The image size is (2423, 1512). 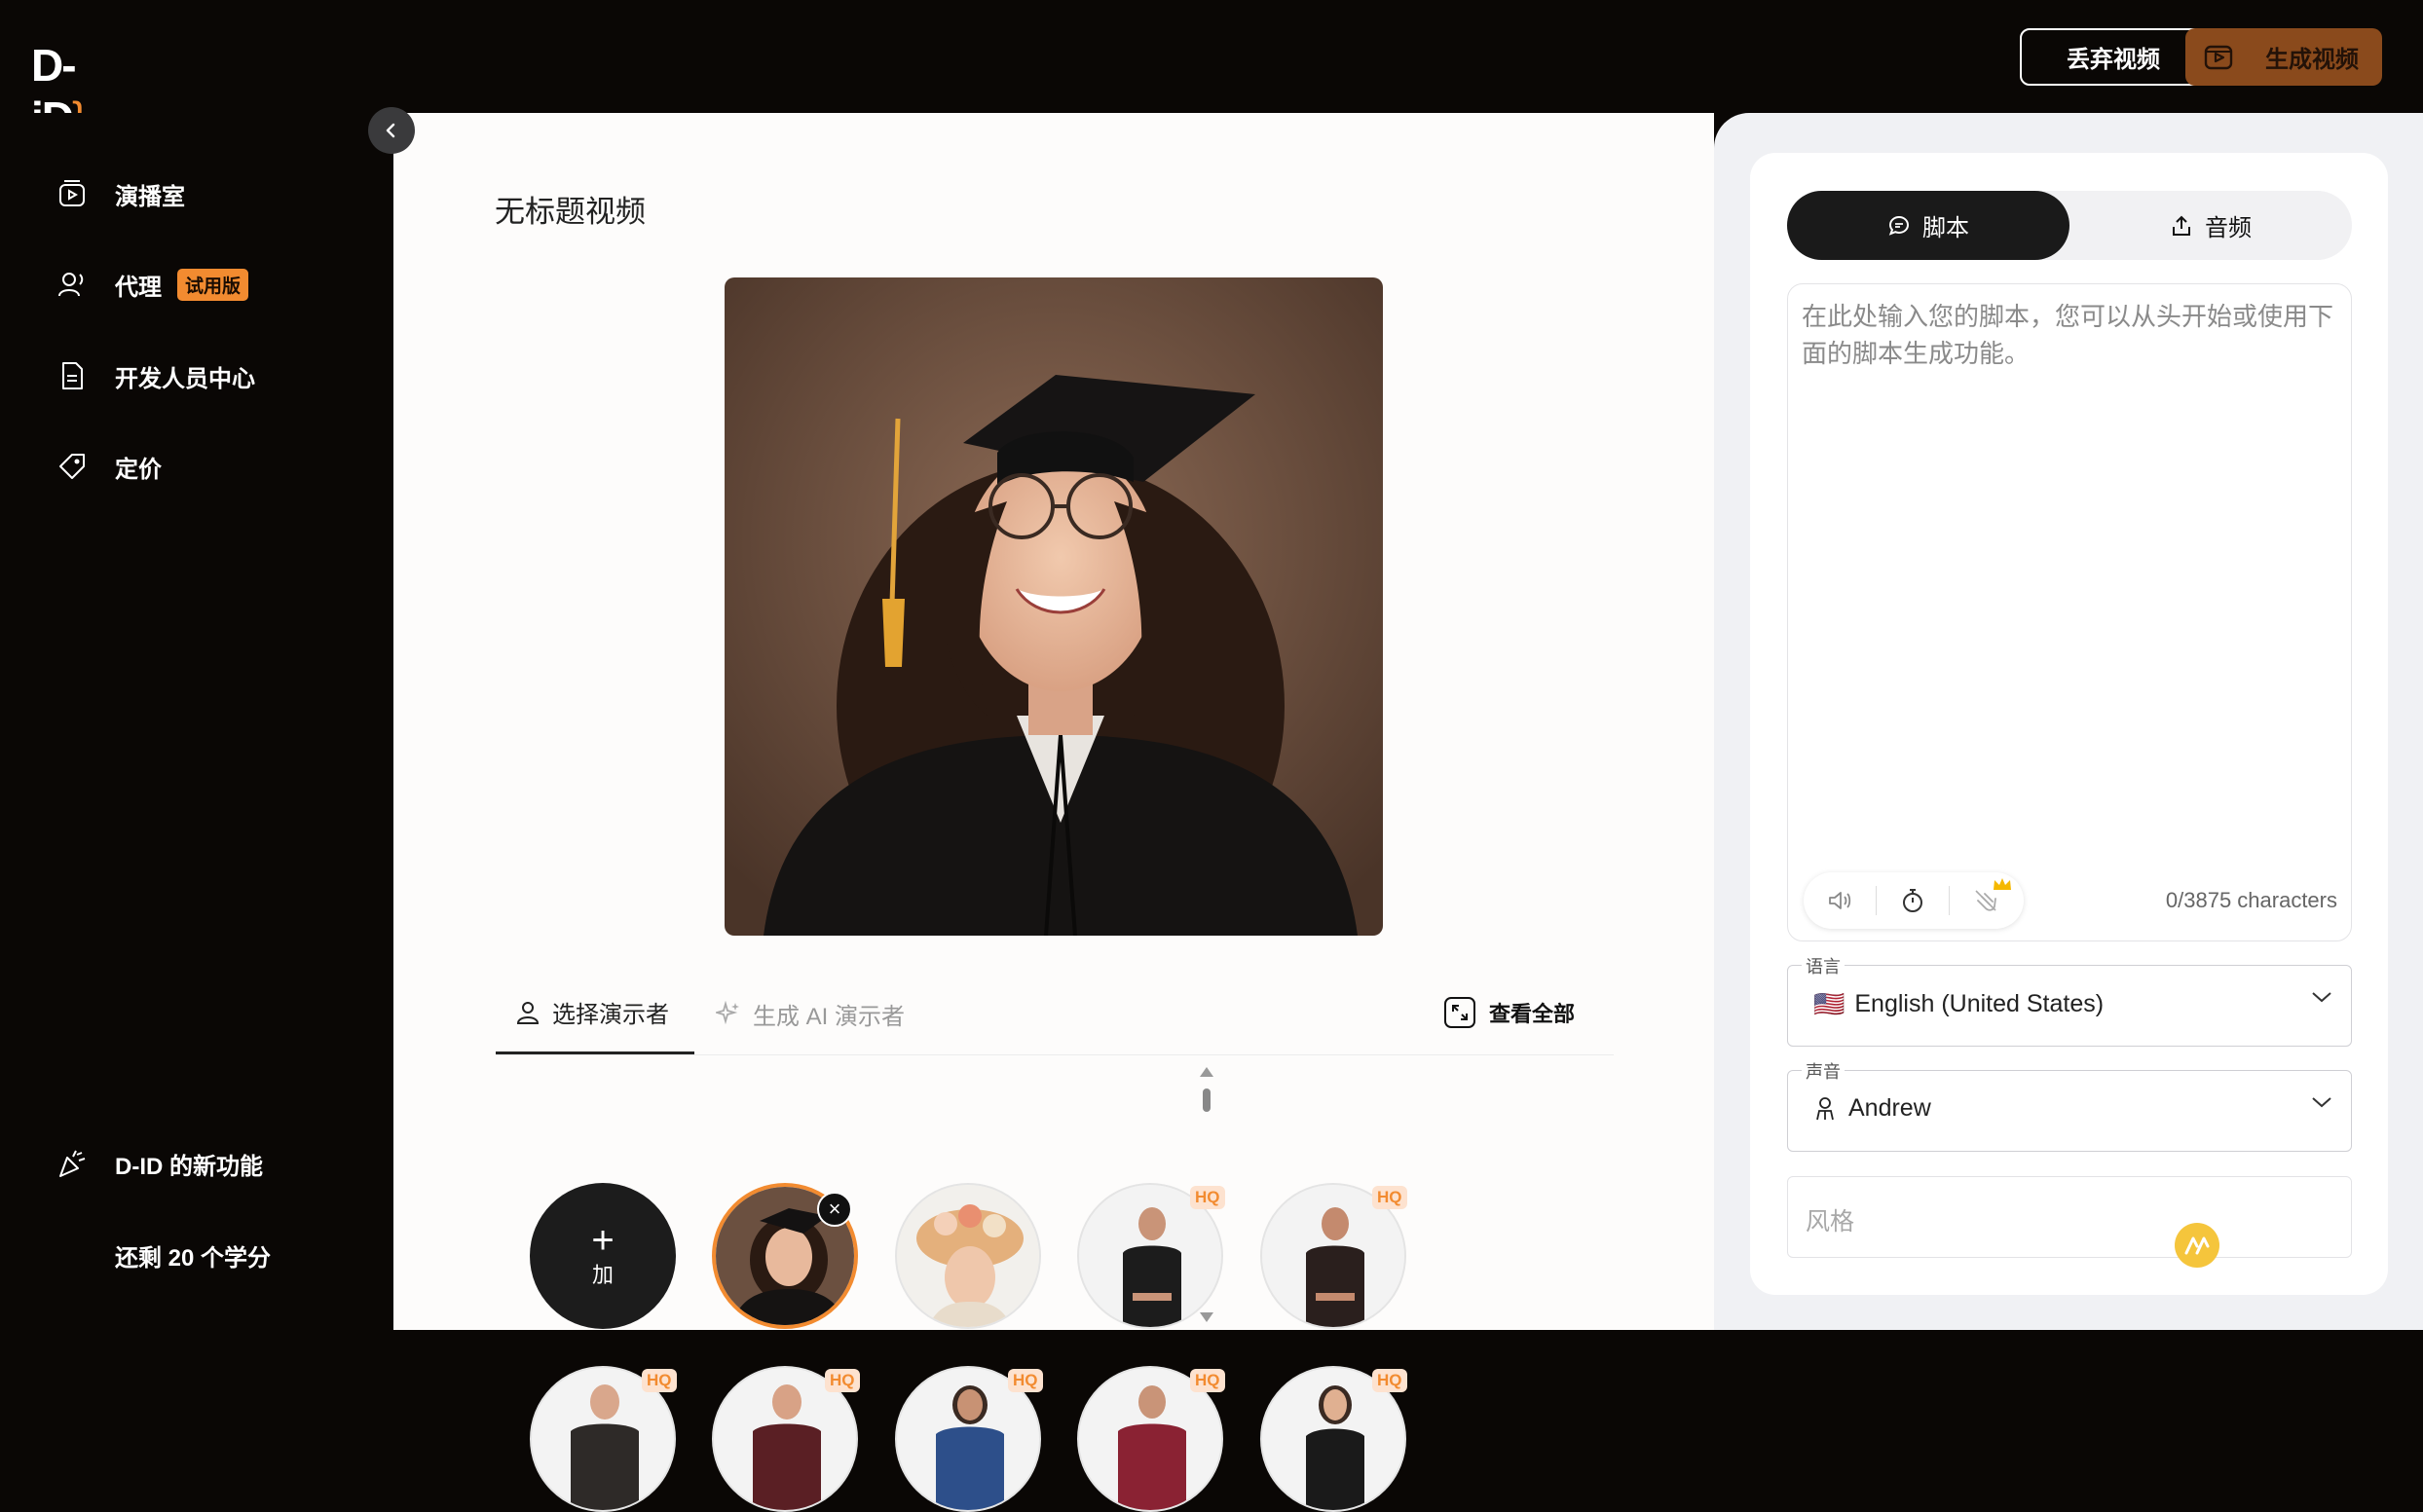 I want to click on tab-label: 音频, so click(x=2228, y=228).